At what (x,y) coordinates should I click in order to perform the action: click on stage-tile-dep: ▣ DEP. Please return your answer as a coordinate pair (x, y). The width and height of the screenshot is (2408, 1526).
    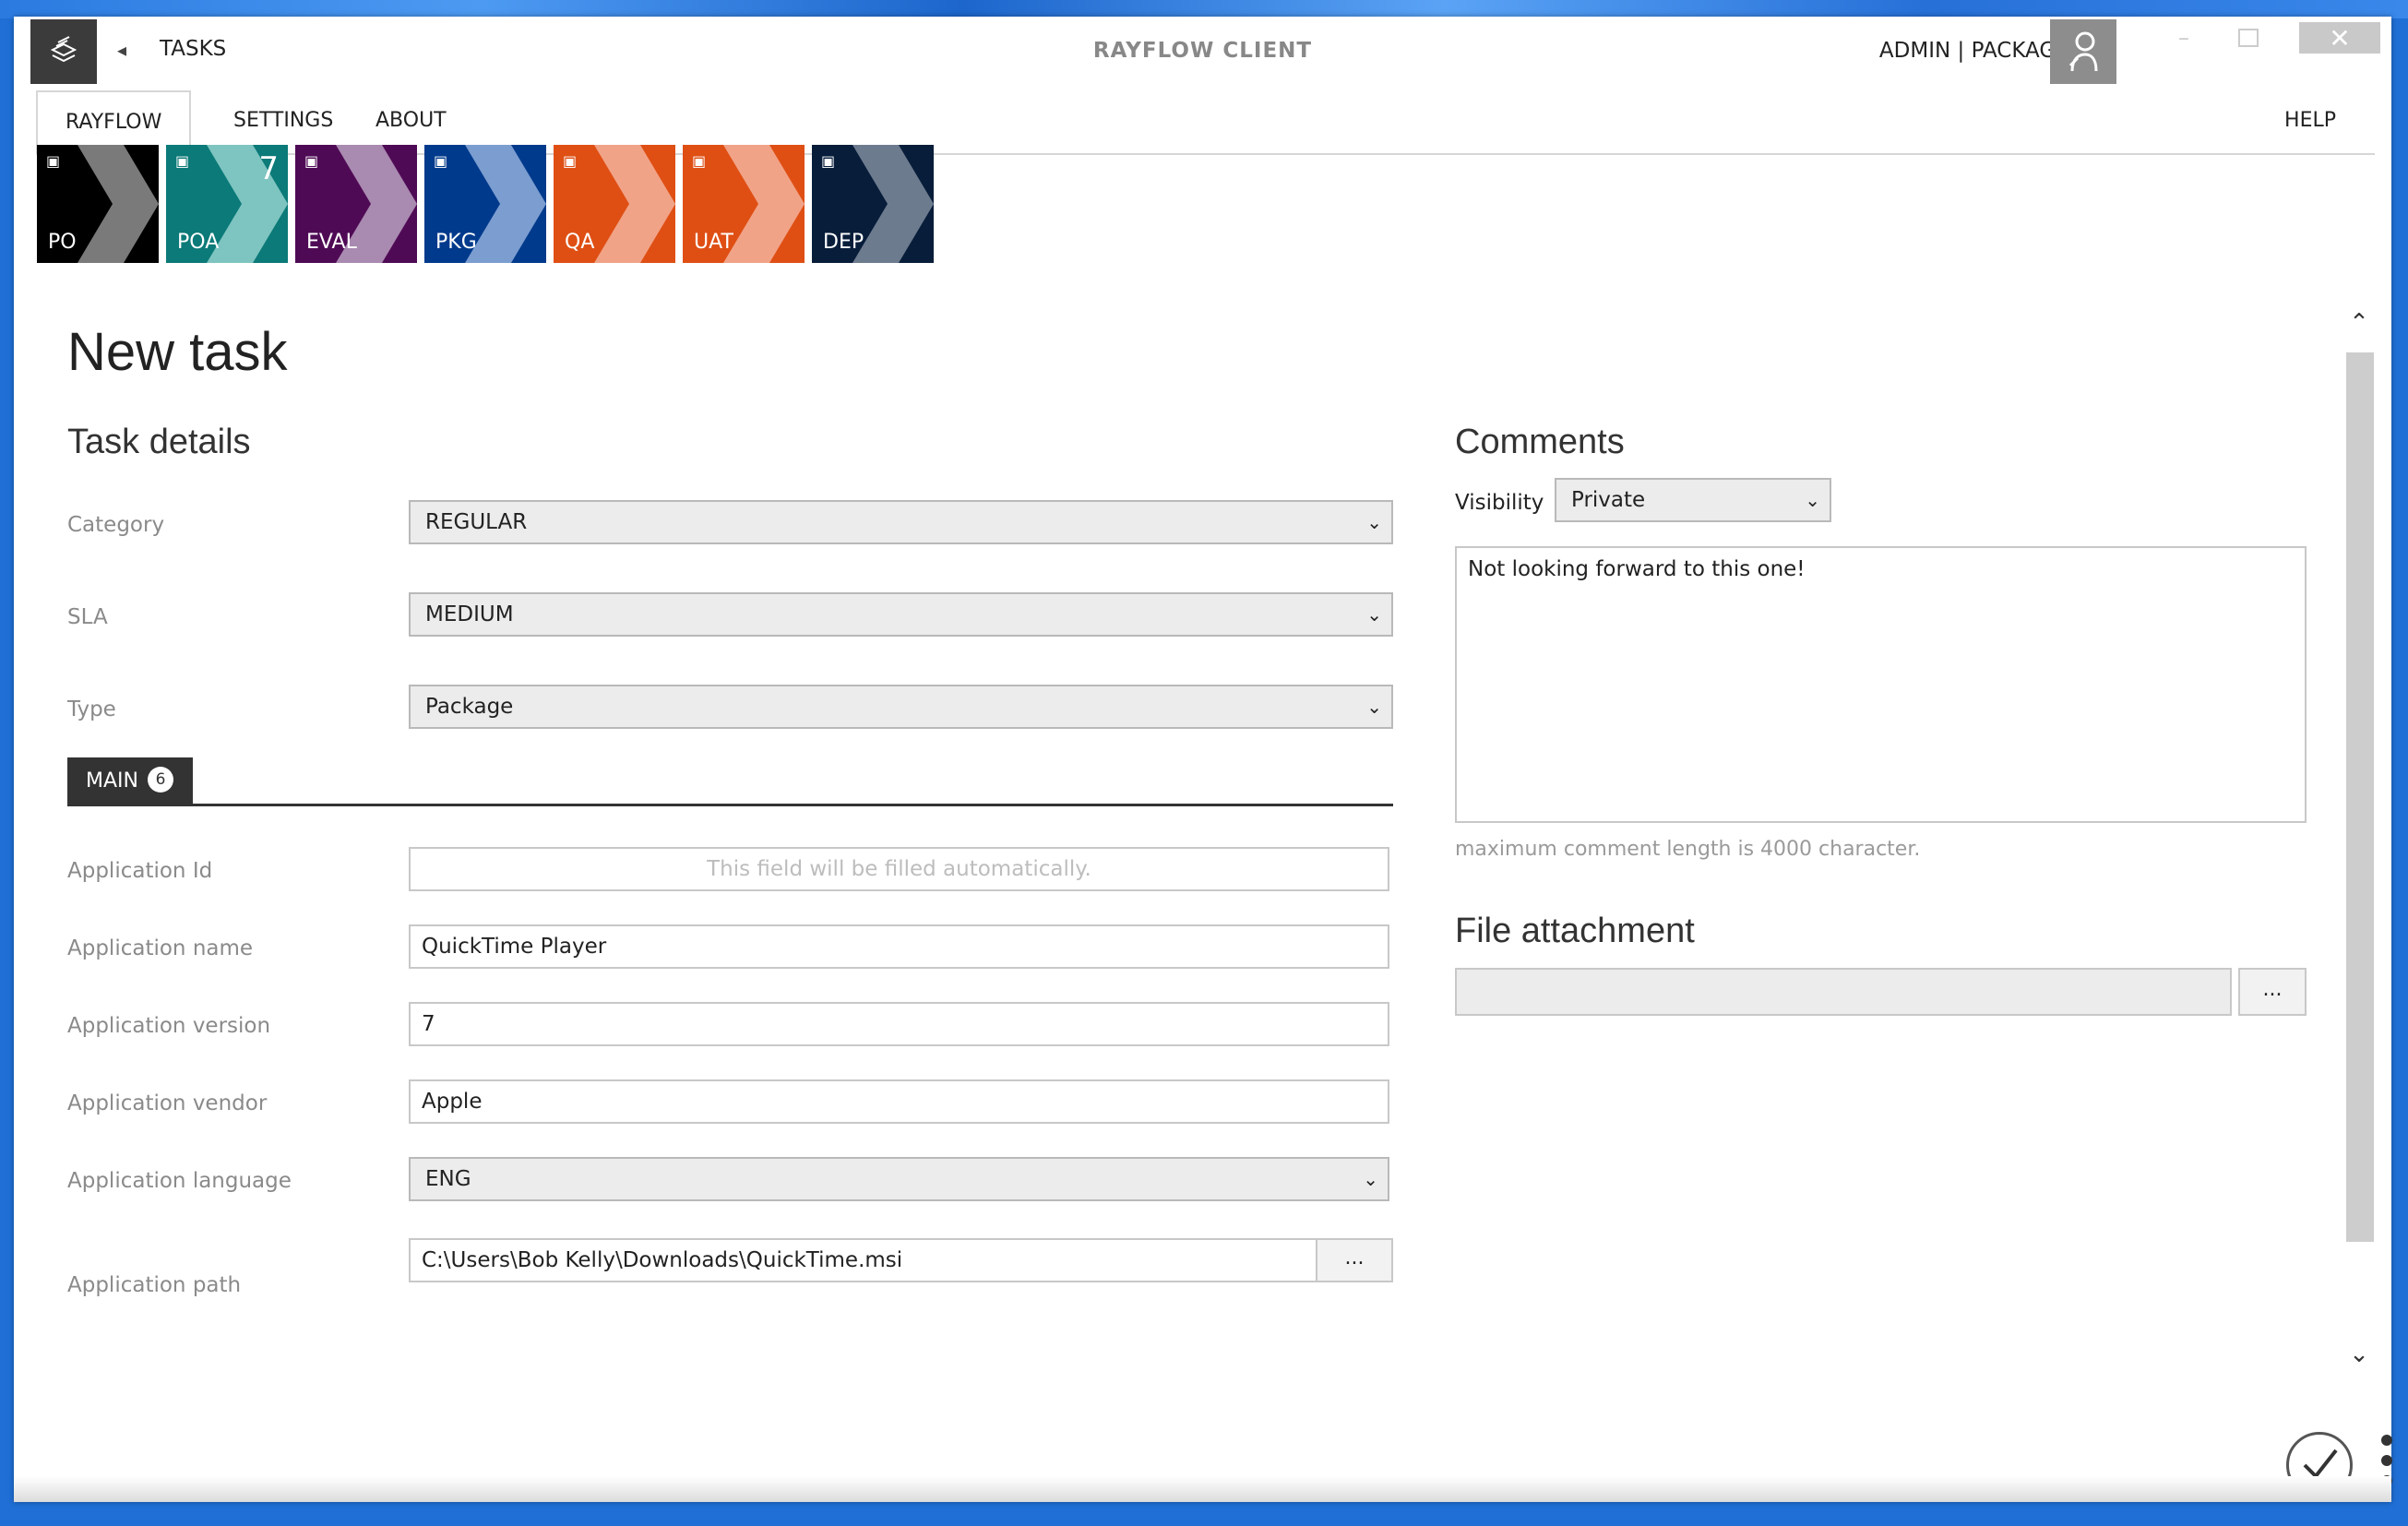
    Looking at the image, I should click on (873, 204).